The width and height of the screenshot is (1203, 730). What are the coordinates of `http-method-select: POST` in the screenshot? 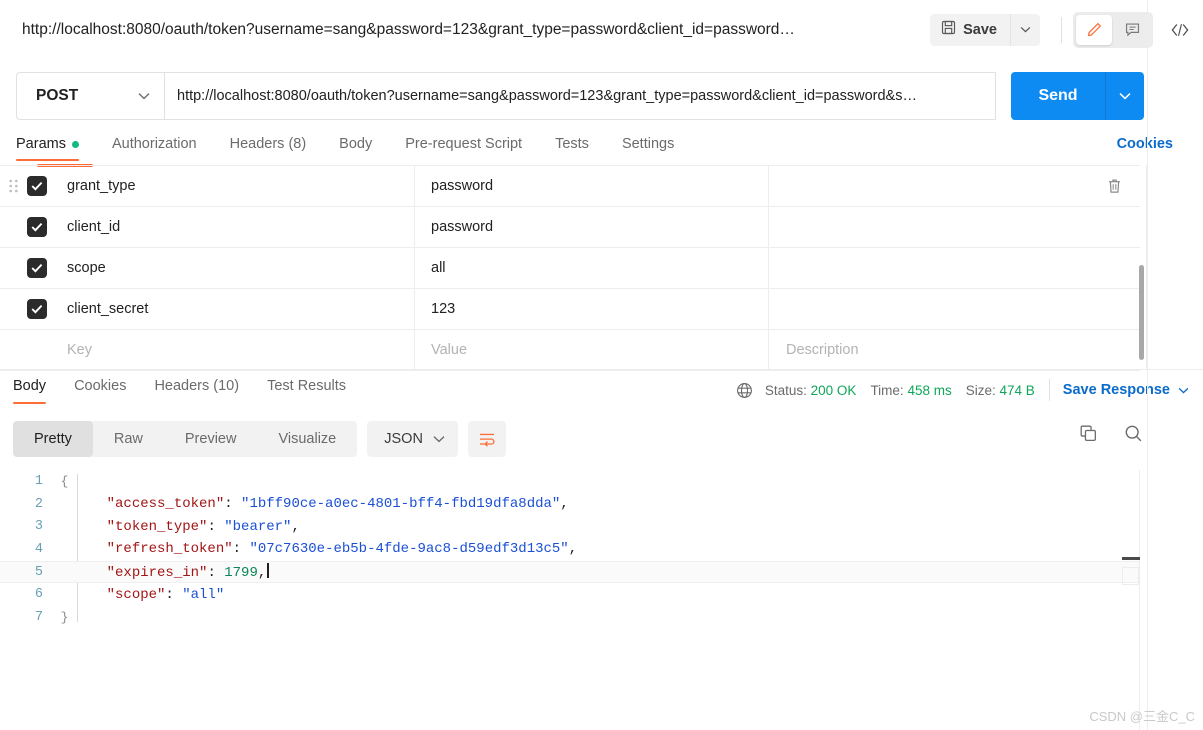 It's located at (90, 96).